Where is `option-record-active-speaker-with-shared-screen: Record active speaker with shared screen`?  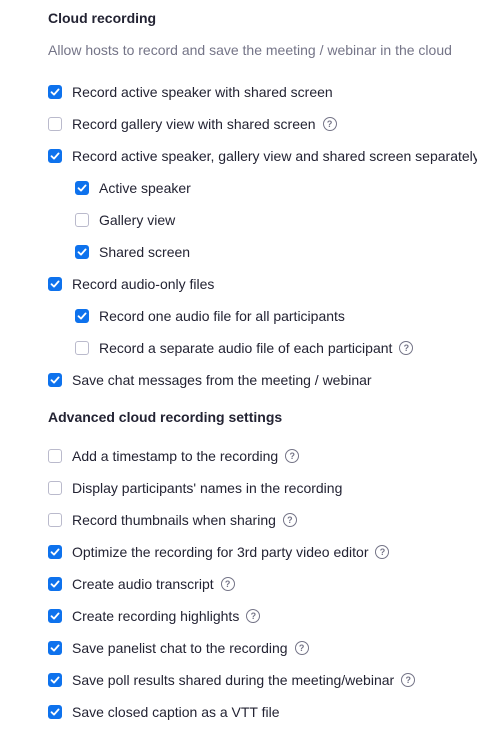
option-record-active-speaker-with-shared-screen: Record active speaker with shared screen is located at coordinates (190, 92).